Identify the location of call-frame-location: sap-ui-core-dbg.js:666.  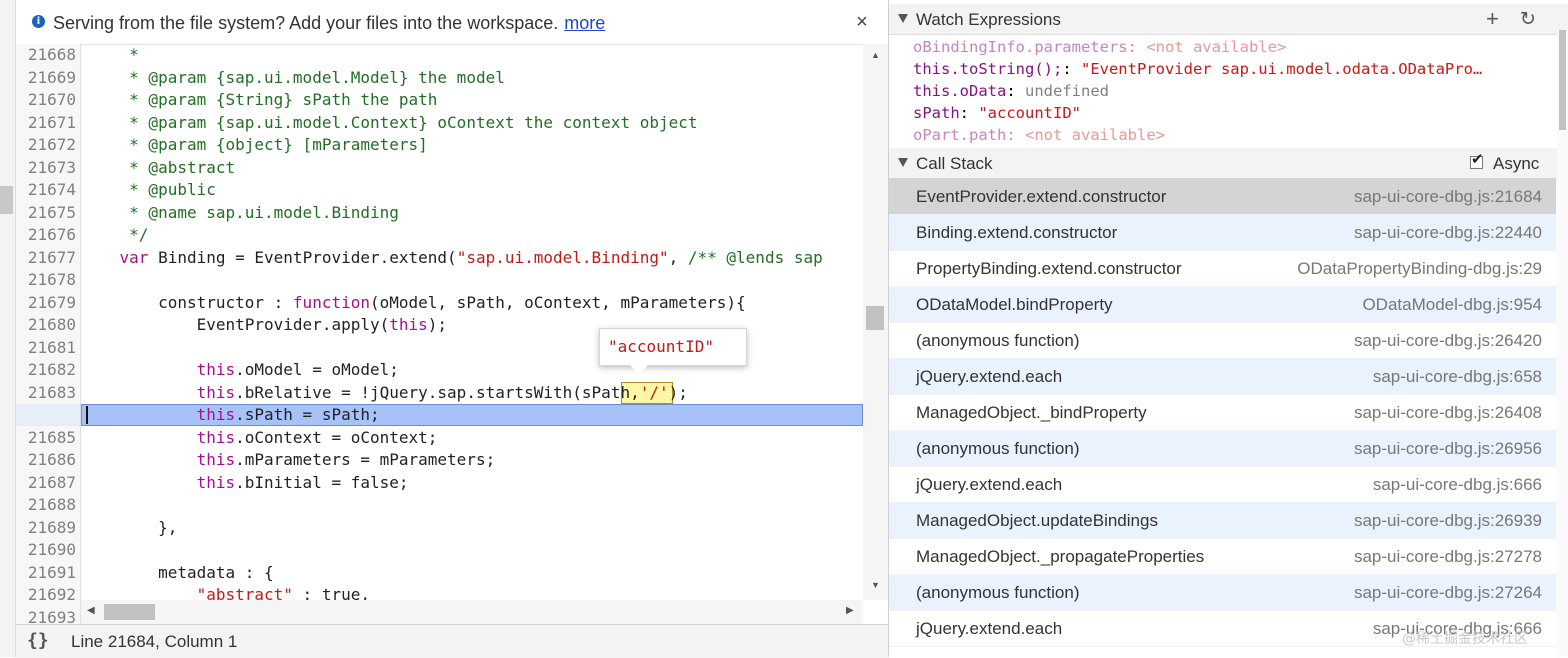
(1457, 485).